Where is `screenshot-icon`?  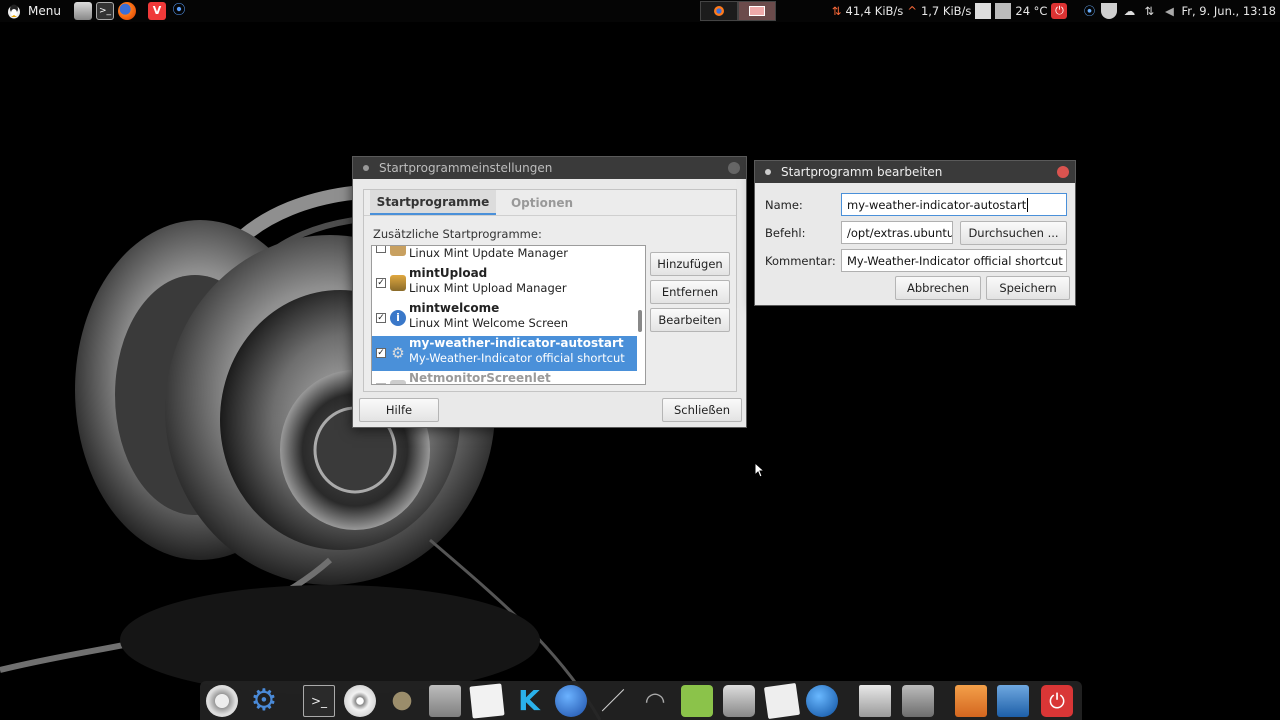 screenshot-icon is located at coordinates (983, 11).